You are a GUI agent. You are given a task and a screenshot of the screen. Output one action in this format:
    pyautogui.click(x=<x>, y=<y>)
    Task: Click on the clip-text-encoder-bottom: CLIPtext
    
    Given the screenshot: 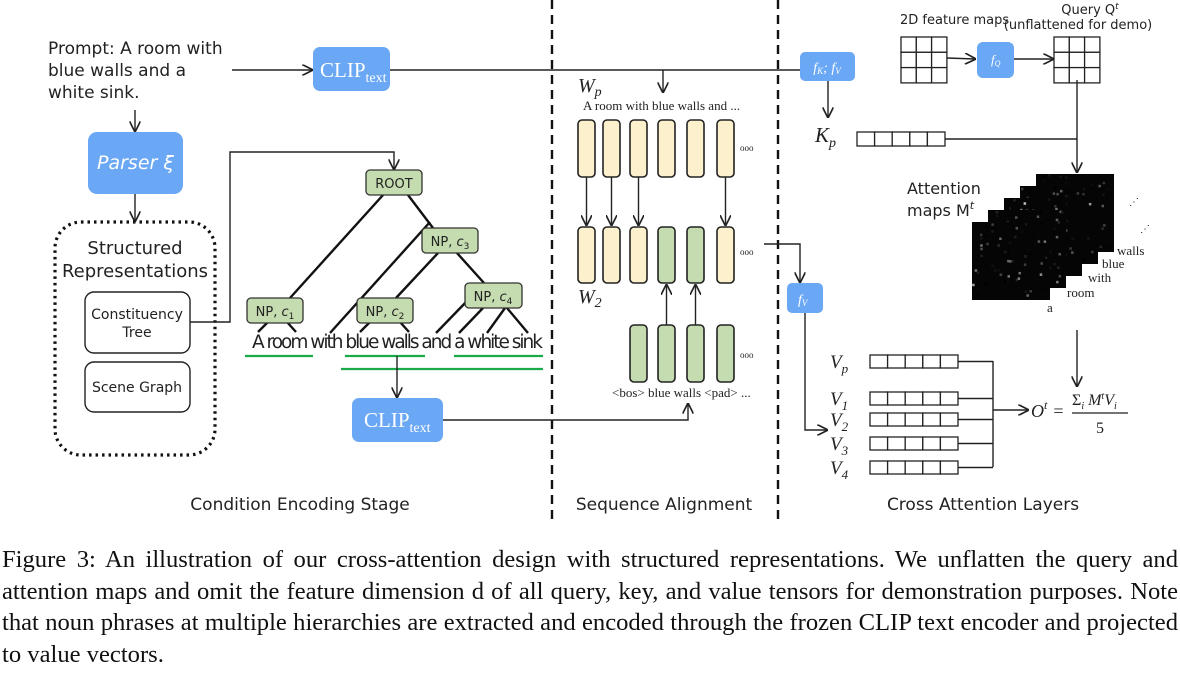 What is the action you would take?
    pyautogui.click(x=397, y=420)
    